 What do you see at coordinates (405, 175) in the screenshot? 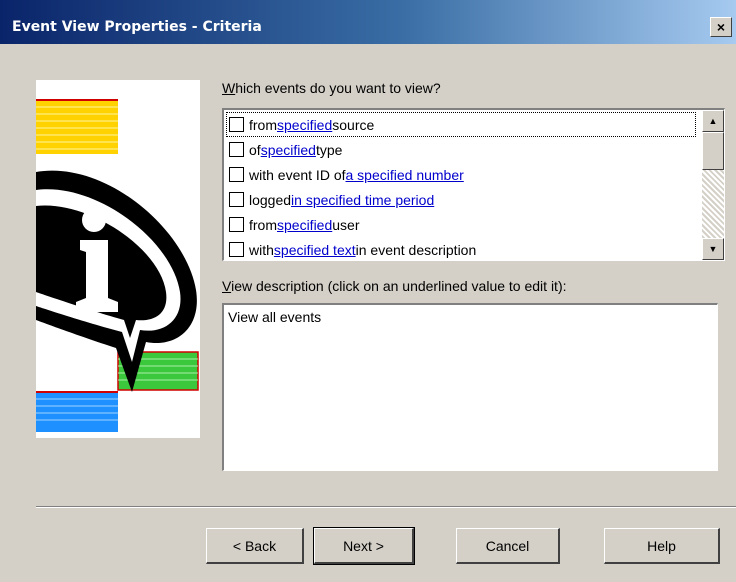
I see `criteria-link: a specified number` at bounding box center [405, 175].